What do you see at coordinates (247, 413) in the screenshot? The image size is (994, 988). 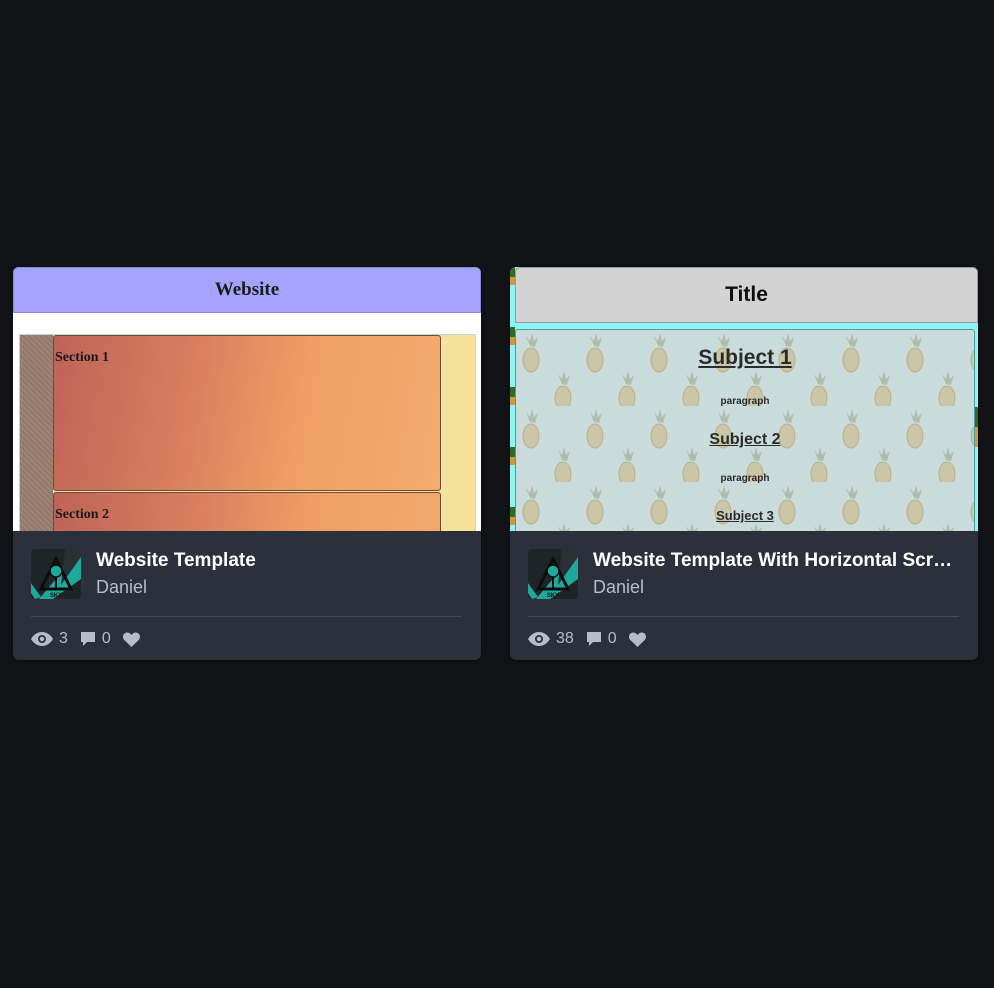 I see `preview-section-1: Section 1` at bounding box center [247, 413].